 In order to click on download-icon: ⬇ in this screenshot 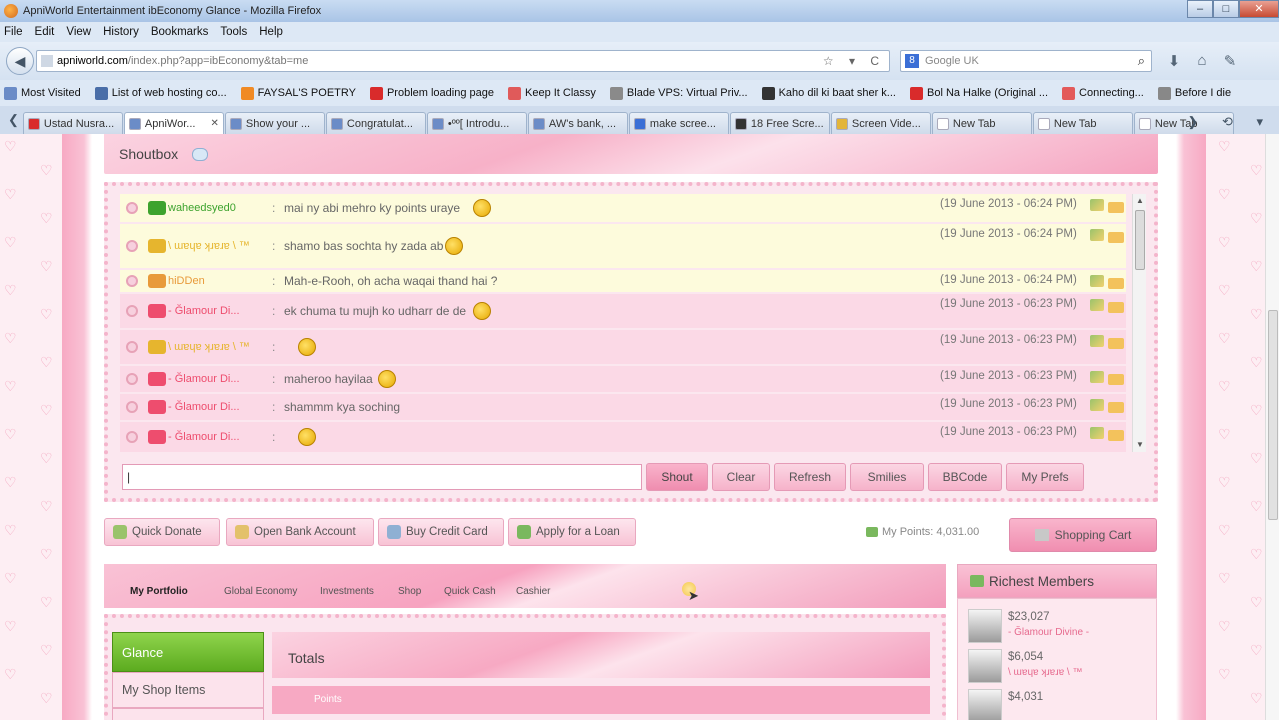, I will do `click(1174, 61)`.